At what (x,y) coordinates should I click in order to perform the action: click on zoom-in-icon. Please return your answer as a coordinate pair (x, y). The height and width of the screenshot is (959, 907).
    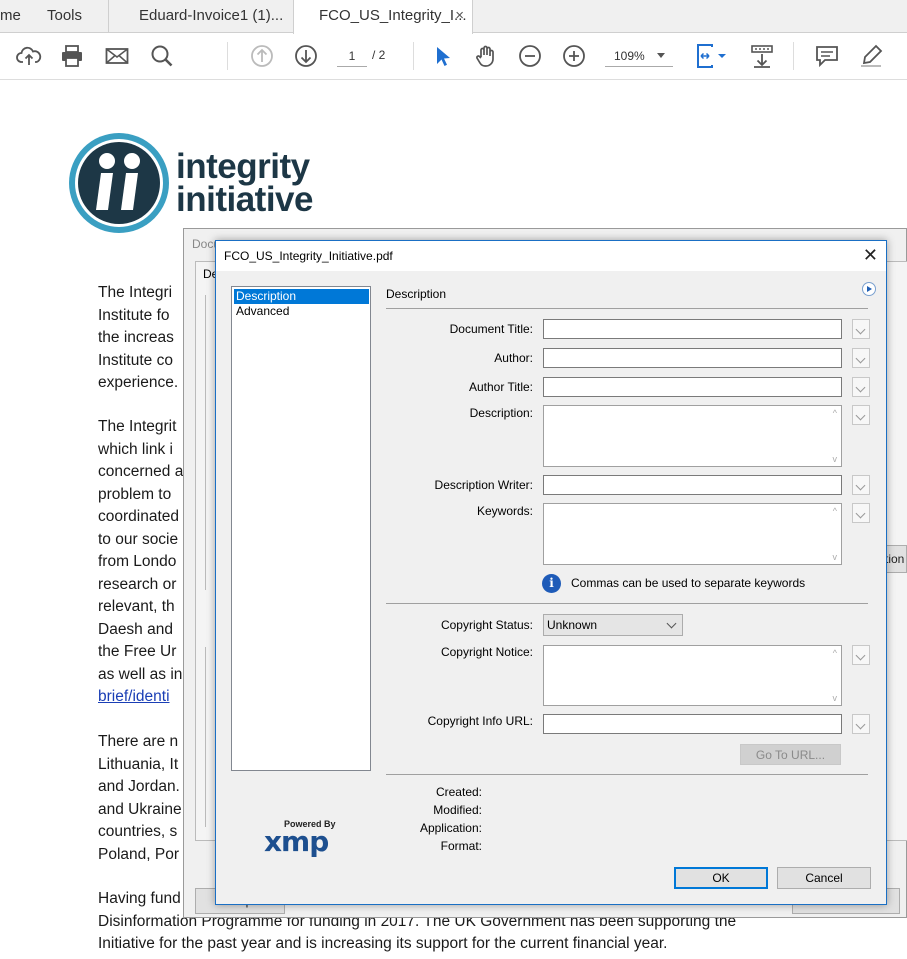
    Looking at the image, I should click on (574, 56).